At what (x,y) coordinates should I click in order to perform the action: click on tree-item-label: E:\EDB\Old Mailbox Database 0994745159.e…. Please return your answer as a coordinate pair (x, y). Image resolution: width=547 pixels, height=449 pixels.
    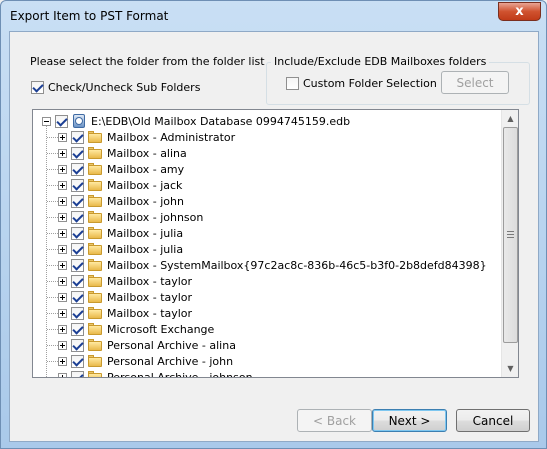
    Looking at the image, I should click on (221, 121).